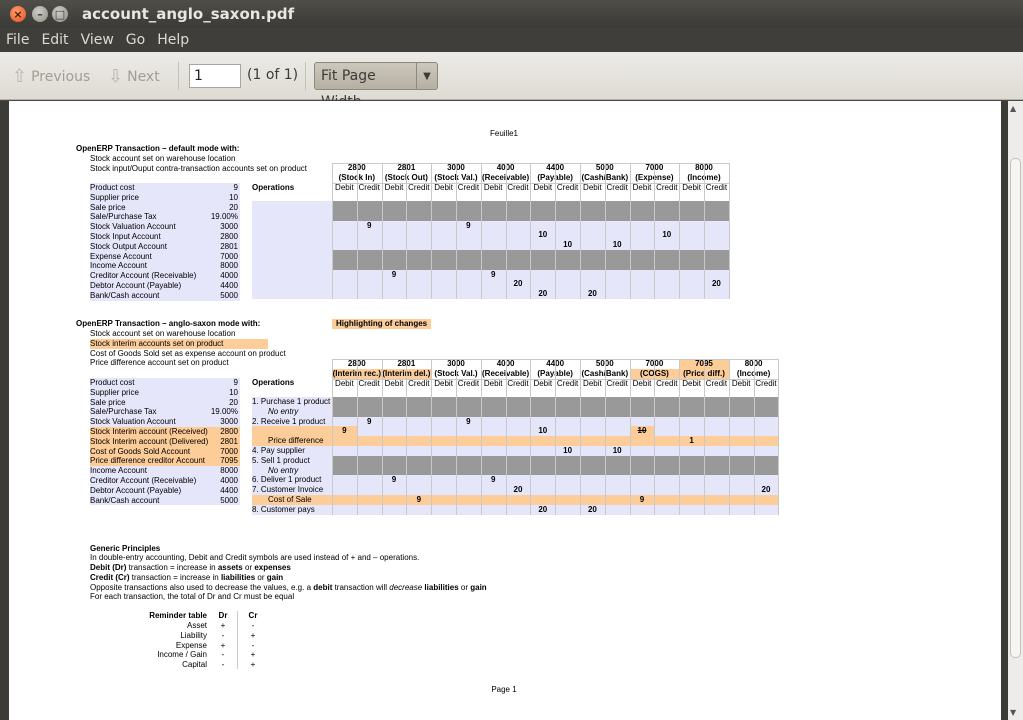  Describe the element at coordinates (1013, 108) in the screenshot. I see `scroll-up-arrow-icon: ▲` at that location.